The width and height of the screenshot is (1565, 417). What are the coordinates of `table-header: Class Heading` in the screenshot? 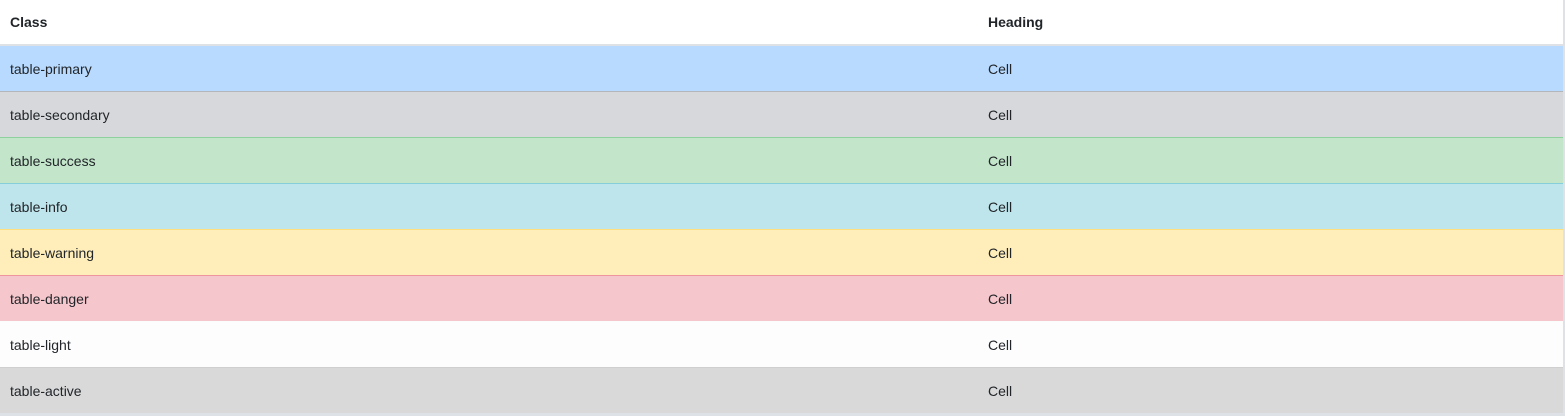 It's located at (781, 23).